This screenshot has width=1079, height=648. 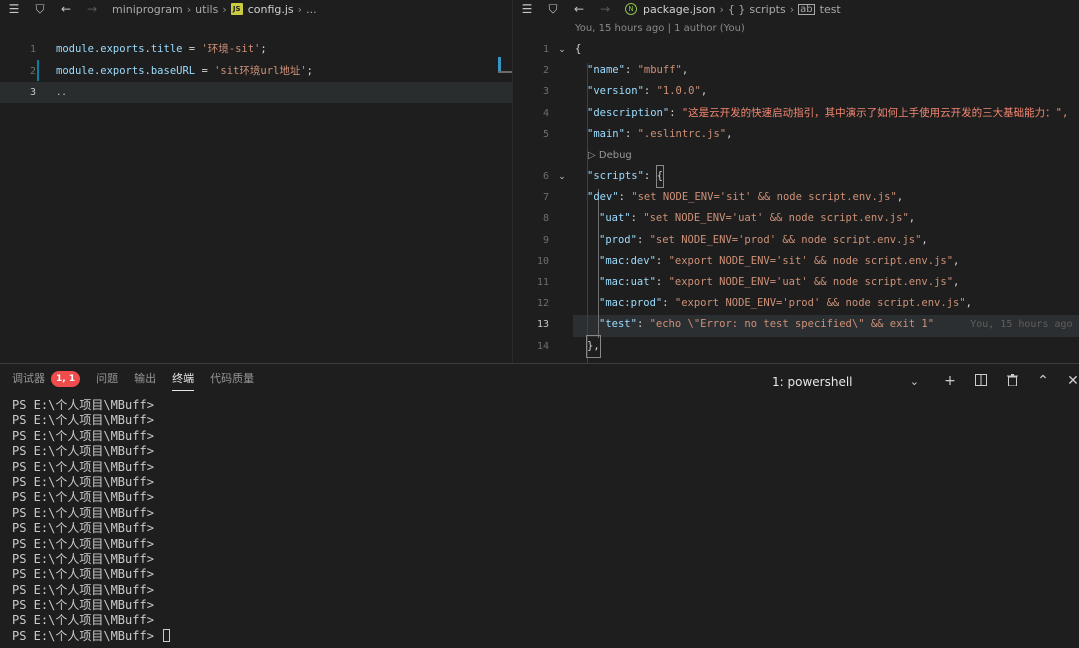 What do you see at coordinates (659, 134) in the screenshot?
I see `code-line: "main": ".eslintrc.js",` at bounding box center [659, 134].